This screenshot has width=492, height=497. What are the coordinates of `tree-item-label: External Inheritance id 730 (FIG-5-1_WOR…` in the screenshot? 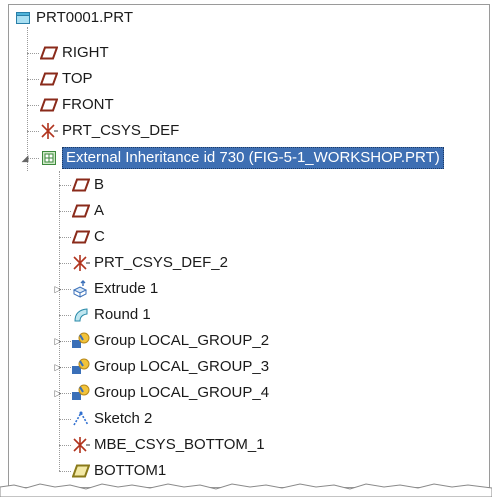 It's located at (253, 158).